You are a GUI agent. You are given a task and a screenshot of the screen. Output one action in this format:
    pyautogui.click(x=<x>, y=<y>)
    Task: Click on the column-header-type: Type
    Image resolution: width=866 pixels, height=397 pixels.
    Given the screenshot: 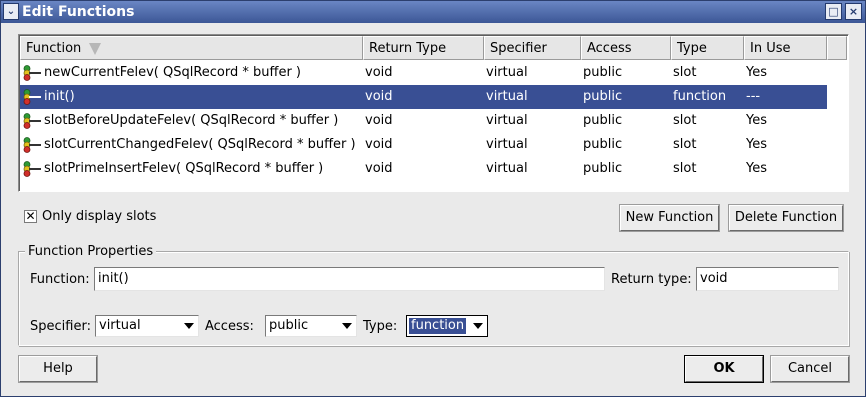 What is the action you would take?
    pyautogui.click(x=707, y=48)
    